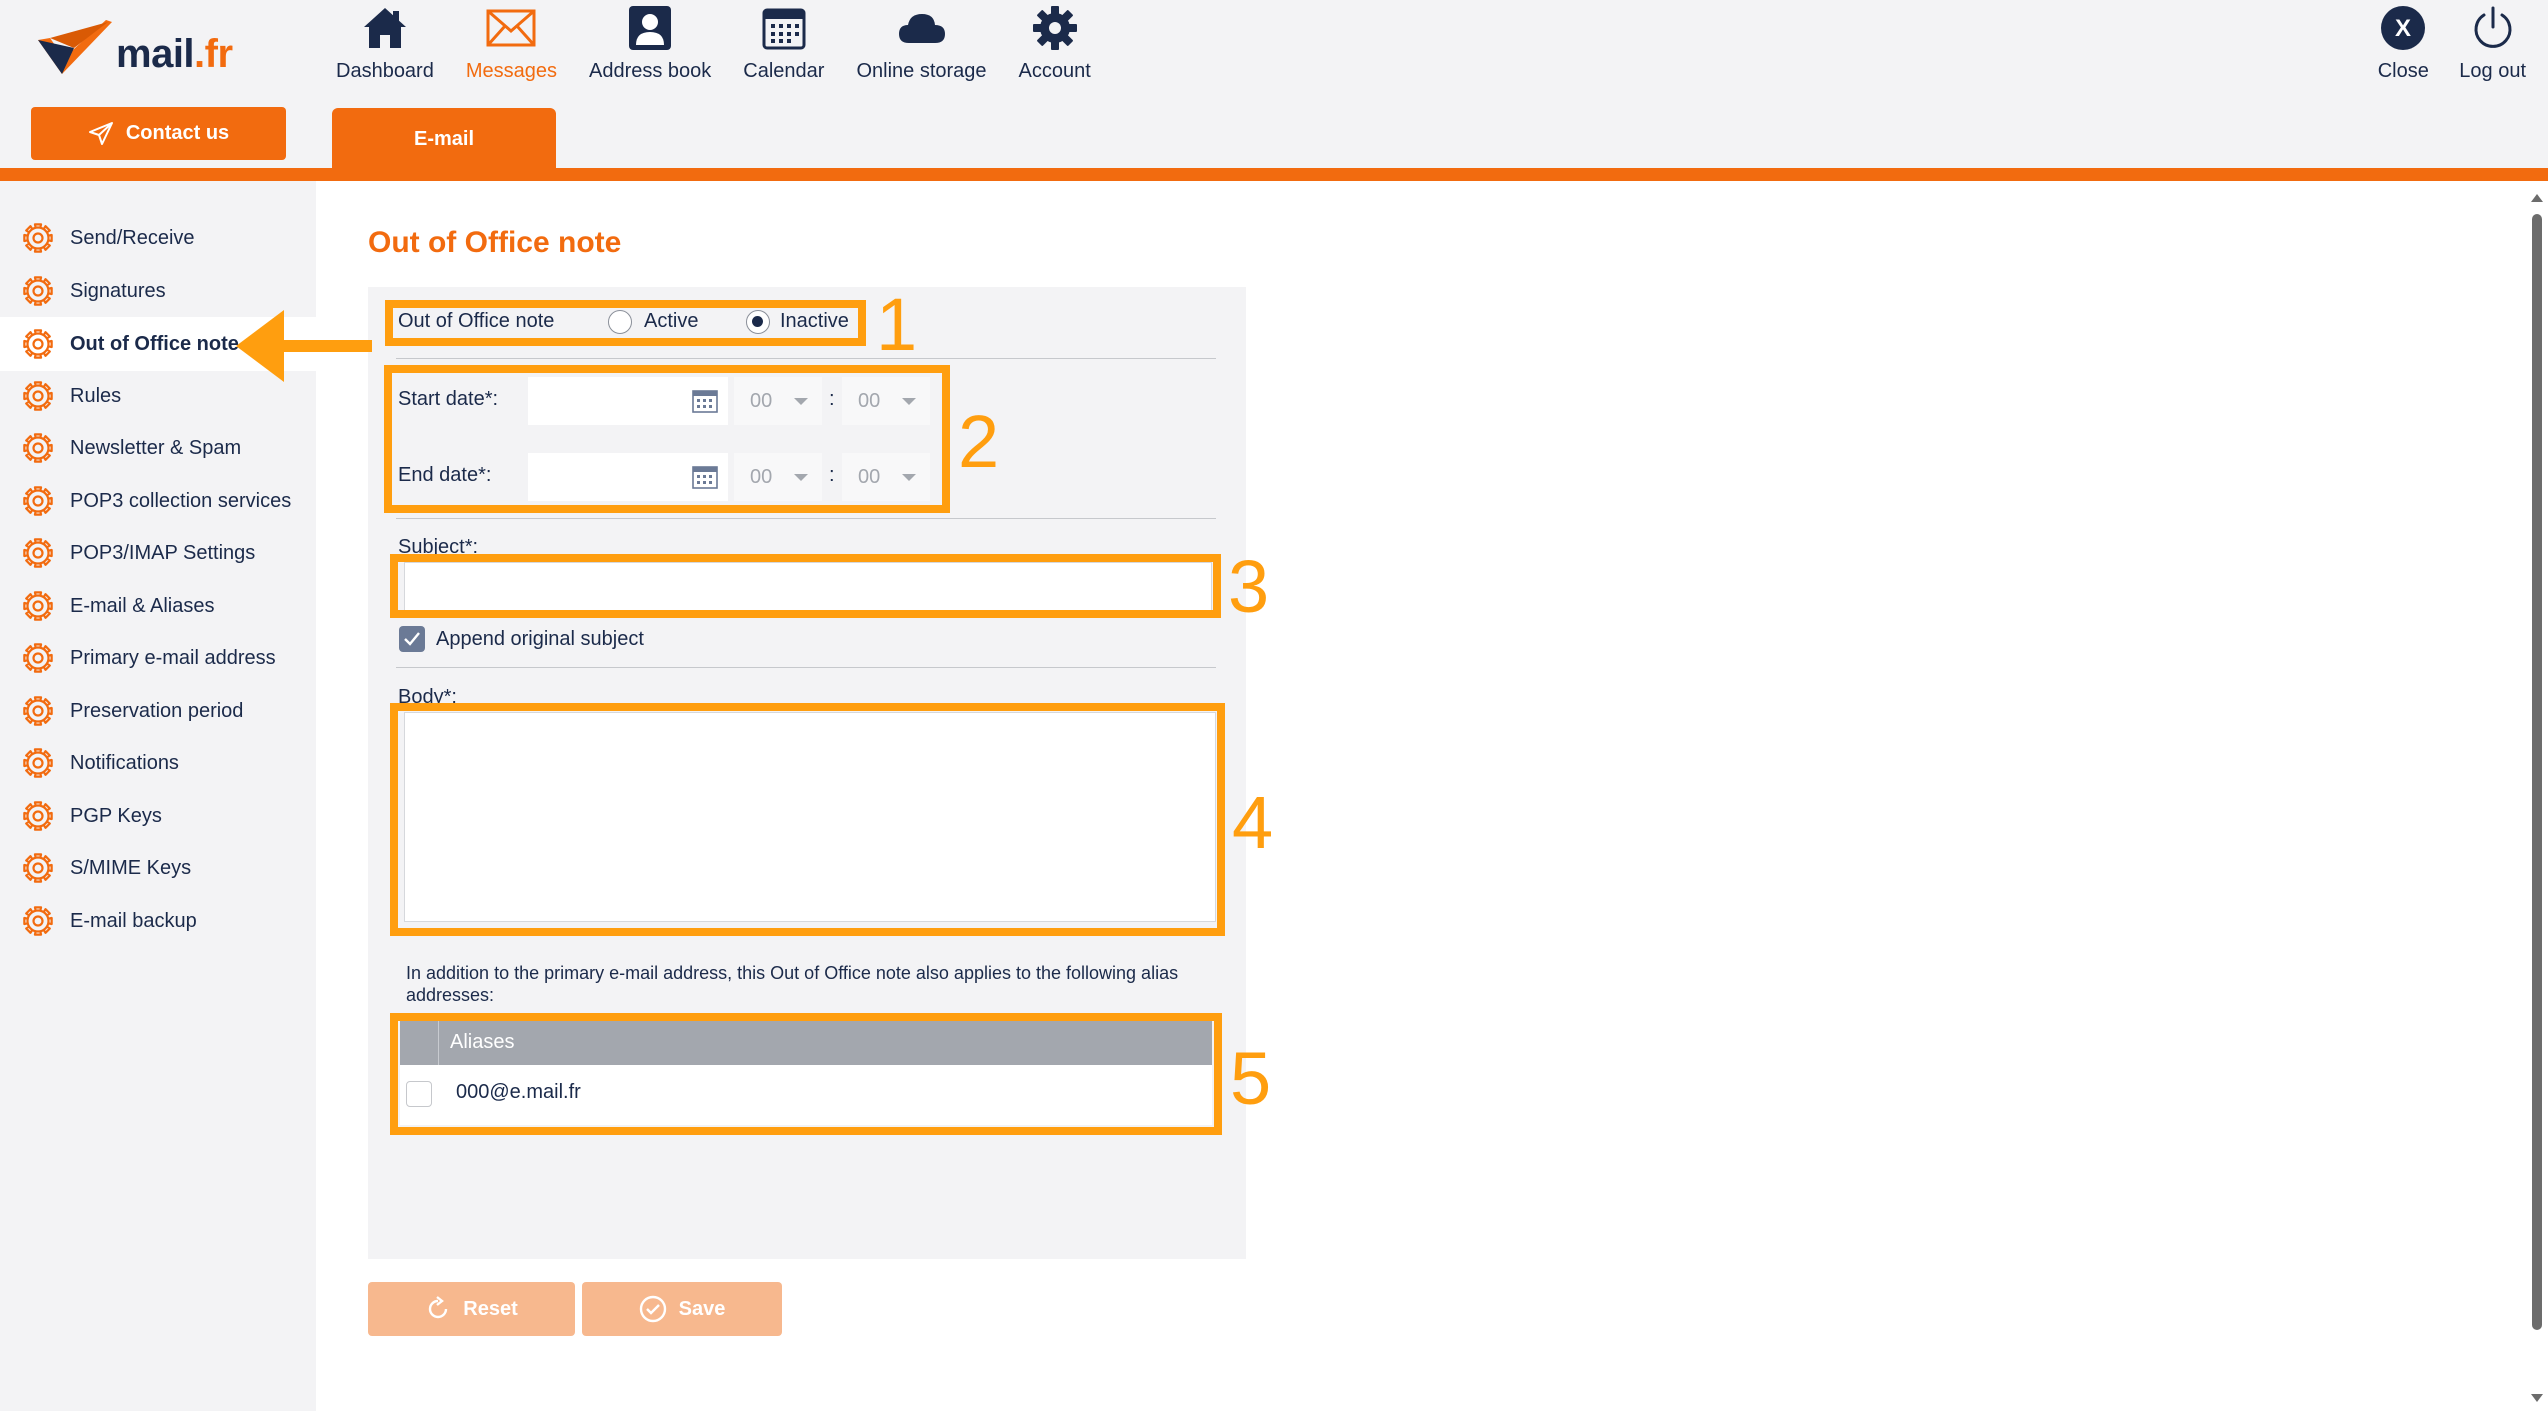 Image resolution: width=2548 pixels, height=1411 pixels. I want to click on refresh-icon, so click(438, 1307).